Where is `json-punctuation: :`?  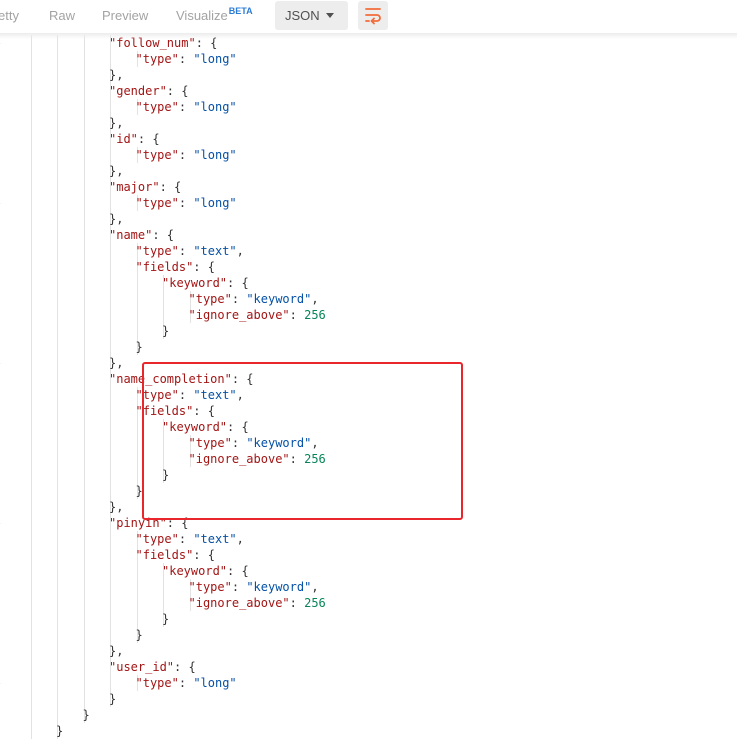 json-punctuation: : is located at coordinates (186, 251).